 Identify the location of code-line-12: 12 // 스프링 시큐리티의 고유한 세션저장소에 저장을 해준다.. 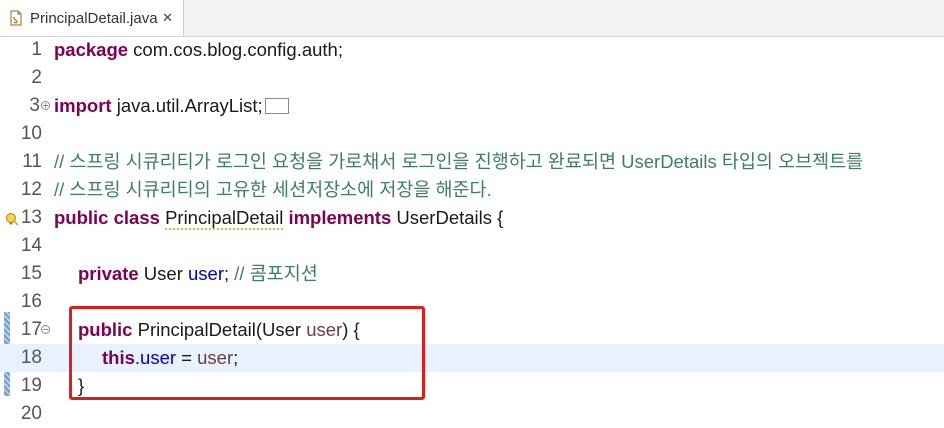
(472, 190).